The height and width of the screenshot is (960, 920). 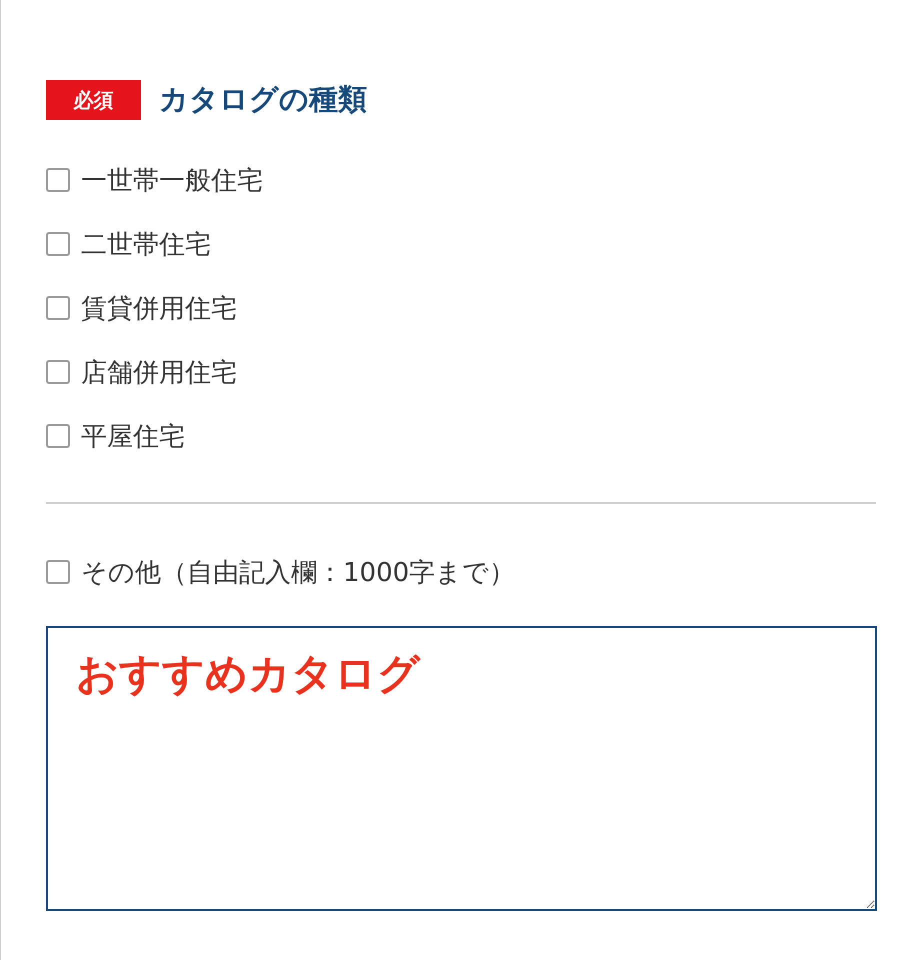 What do you see at coordinates (146, 245) in the screenshot?
I see `option-label: 二世帯住宅` at bounding box center [146, 245].